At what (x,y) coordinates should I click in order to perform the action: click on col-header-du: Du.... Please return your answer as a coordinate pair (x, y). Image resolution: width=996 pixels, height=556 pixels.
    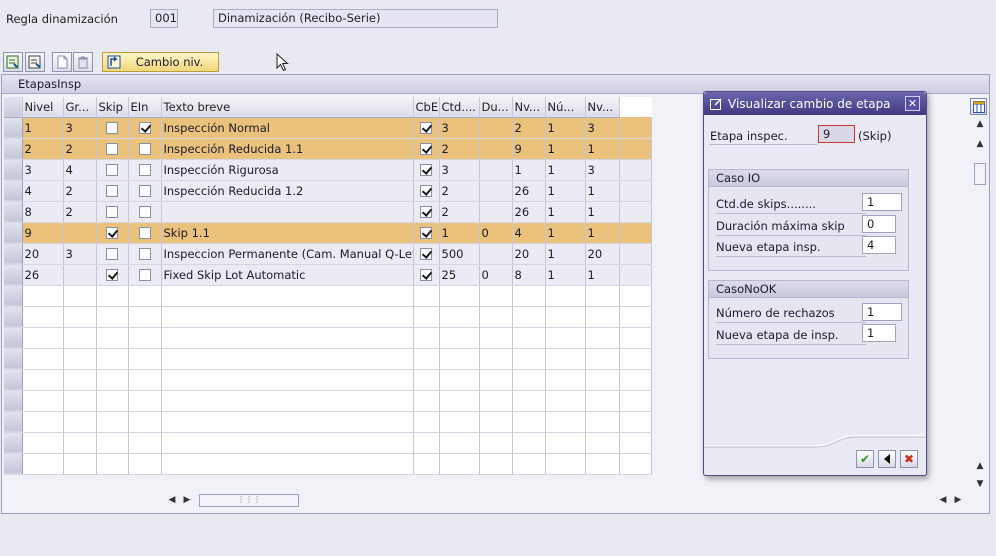
    Looking at the image, I should click on (496, 107).